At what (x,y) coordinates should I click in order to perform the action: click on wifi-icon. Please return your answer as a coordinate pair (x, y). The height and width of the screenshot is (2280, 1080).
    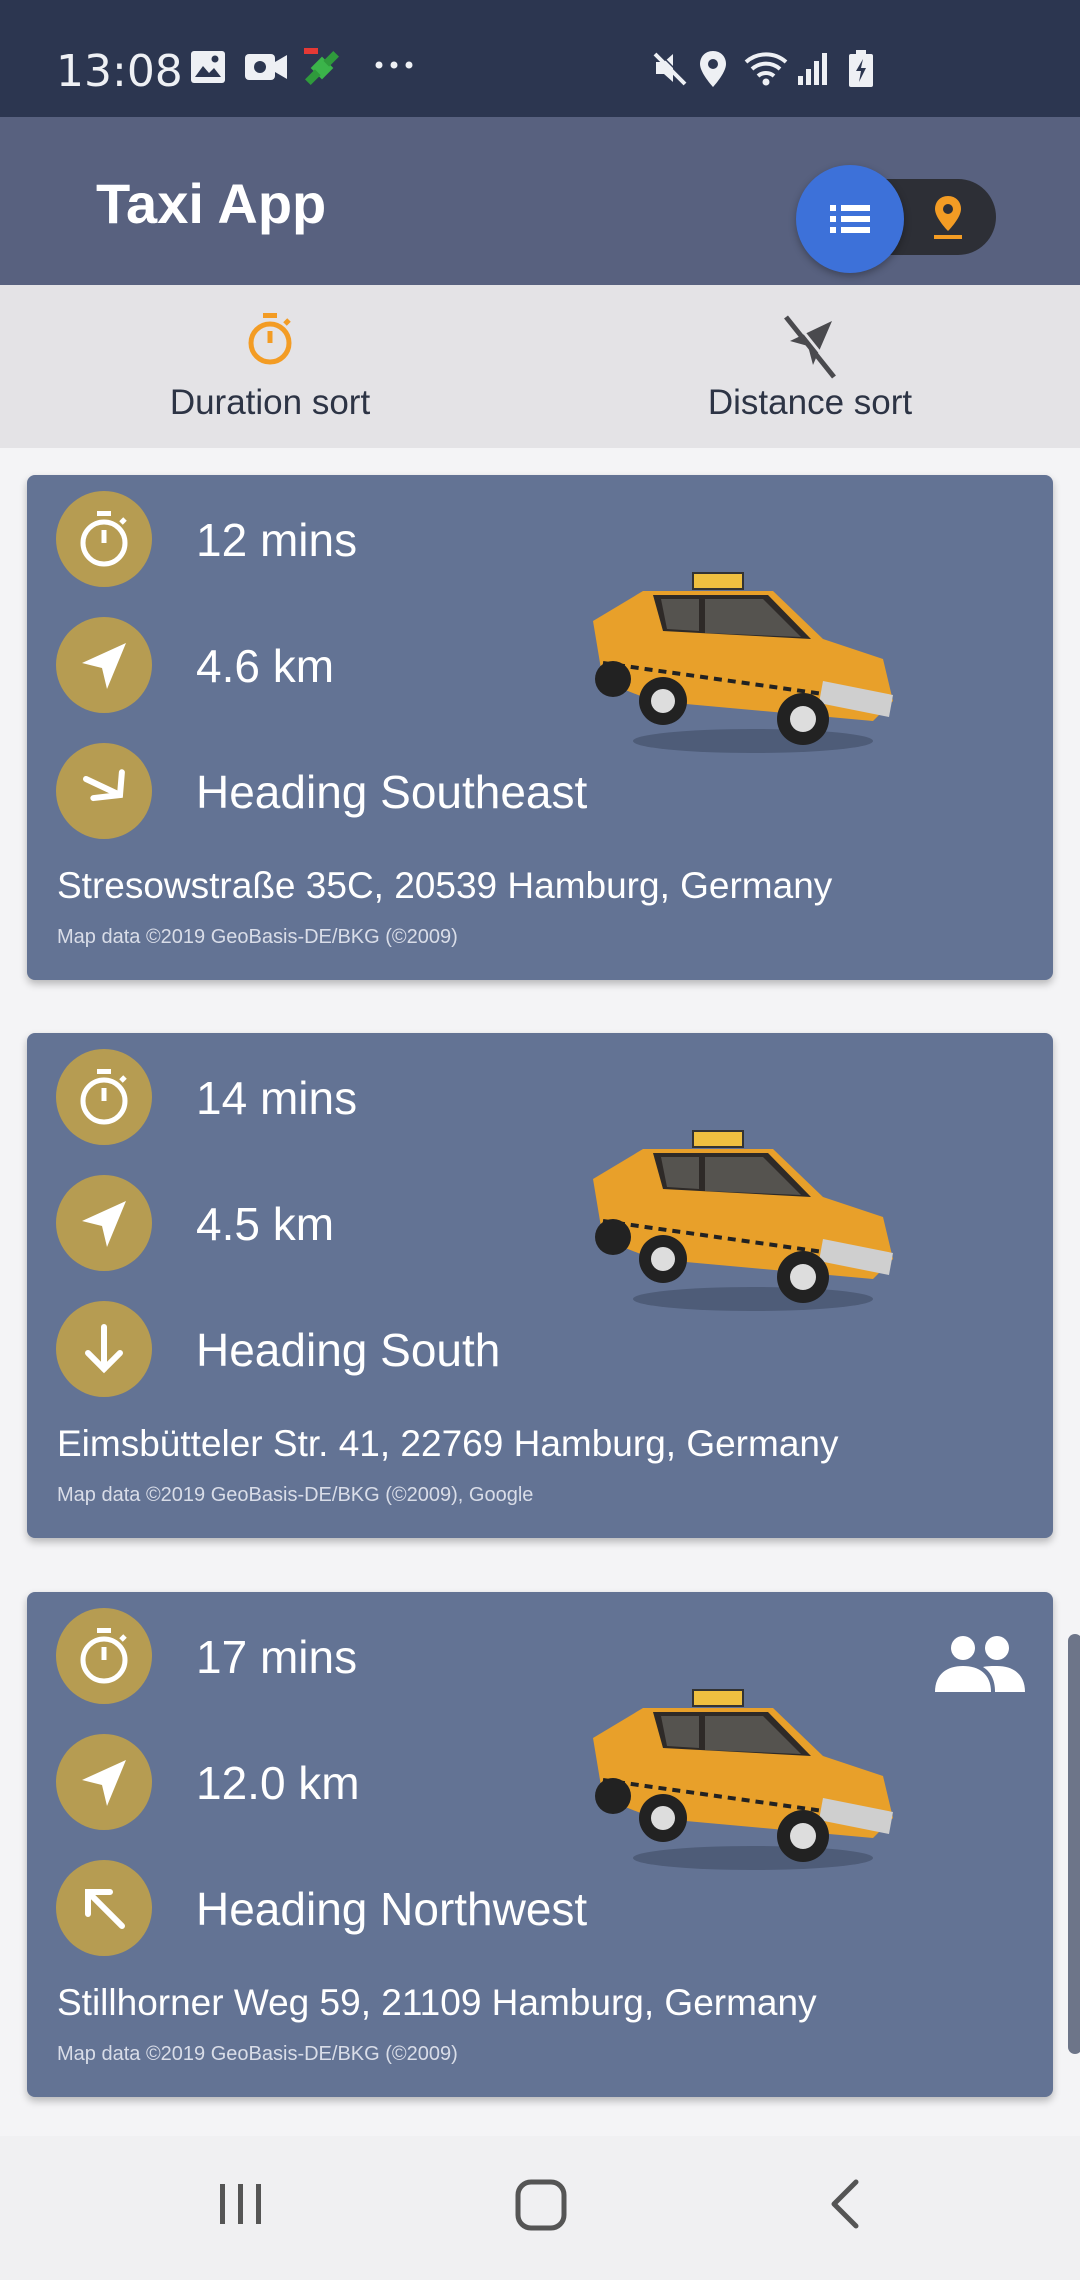
    Looking at the image, I should click on (766, 68).